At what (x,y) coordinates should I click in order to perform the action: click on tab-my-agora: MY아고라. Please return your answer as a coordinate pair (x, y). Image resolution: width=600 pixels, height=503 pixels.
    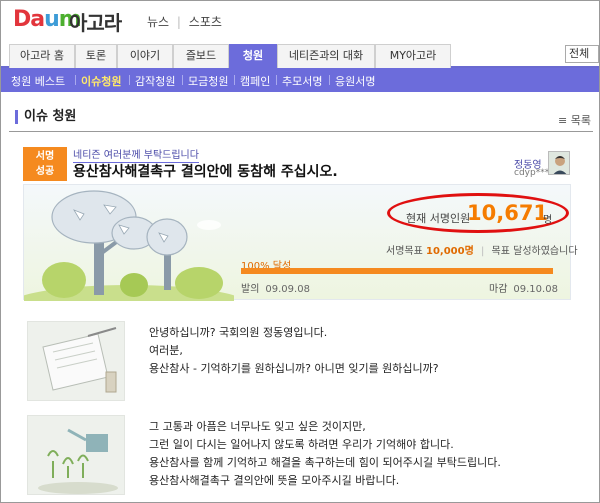
    Looking at the image, I should click on (413, 56).